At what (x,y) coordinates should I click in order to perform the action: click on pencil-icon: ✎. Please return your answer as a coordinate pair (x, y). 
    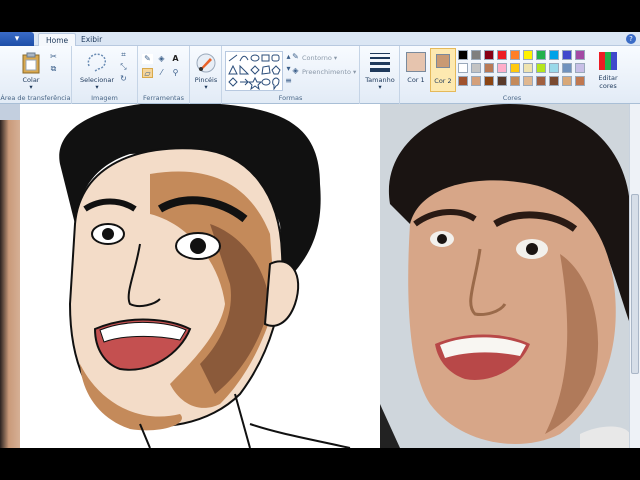
    Looking at the image, I should click on (147, 59).